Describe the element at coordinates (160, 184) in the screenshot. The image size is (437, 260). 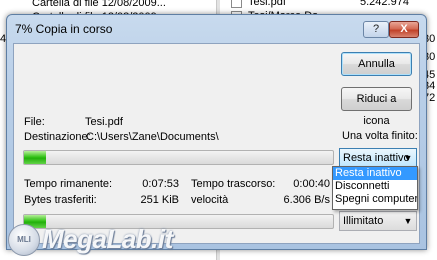
I see `remaining-value: 0:07:53` at that location.